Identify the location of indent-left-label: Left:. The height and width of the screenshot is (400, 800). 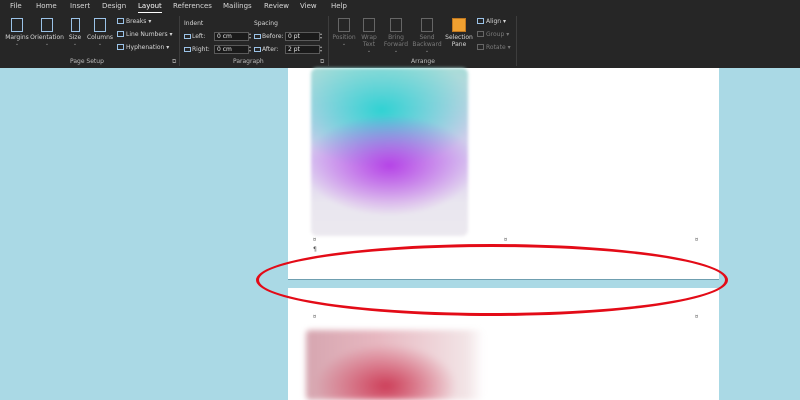
(194, 36).